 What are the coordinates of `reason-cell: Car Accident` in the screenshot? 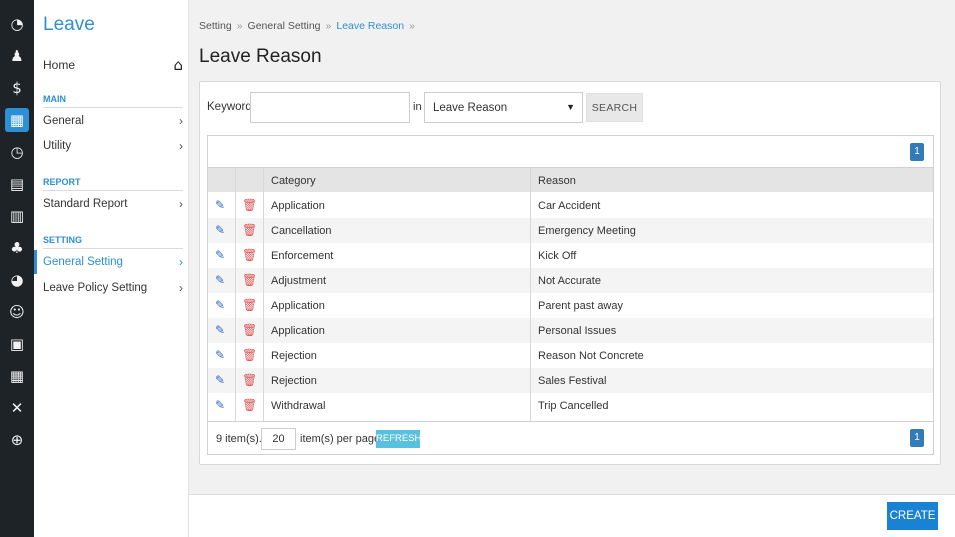 It's located at (569, 206).